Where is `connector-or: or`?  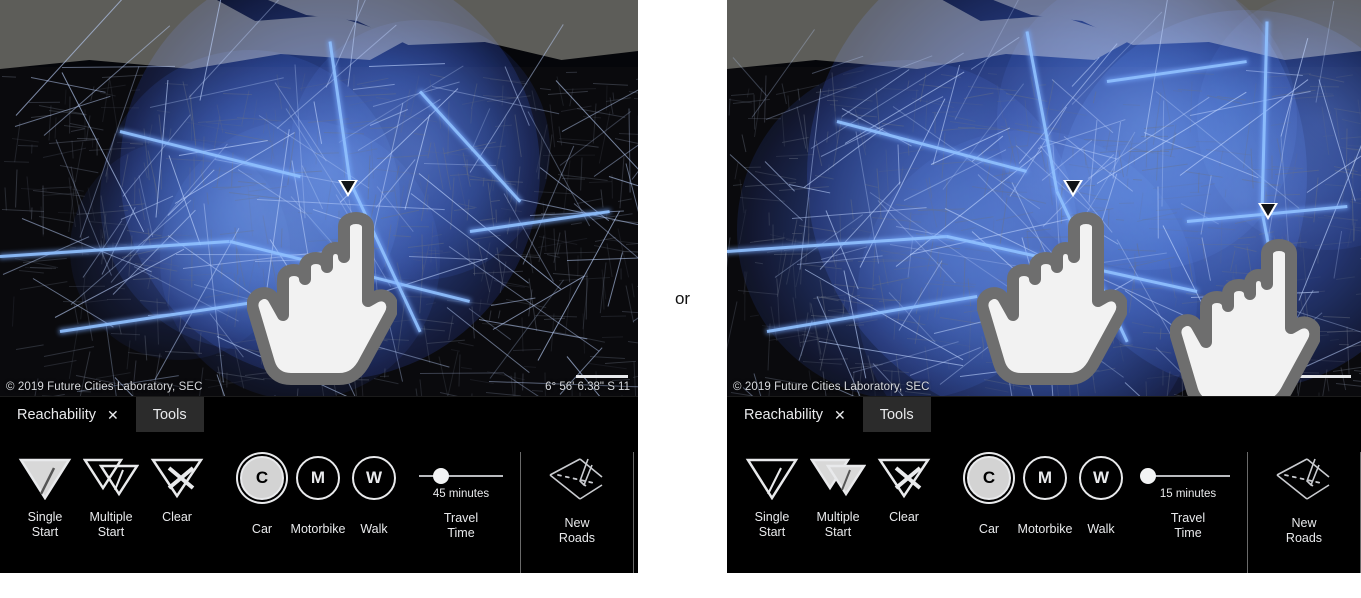 connector-or: or is located at coordinates (682, 299).